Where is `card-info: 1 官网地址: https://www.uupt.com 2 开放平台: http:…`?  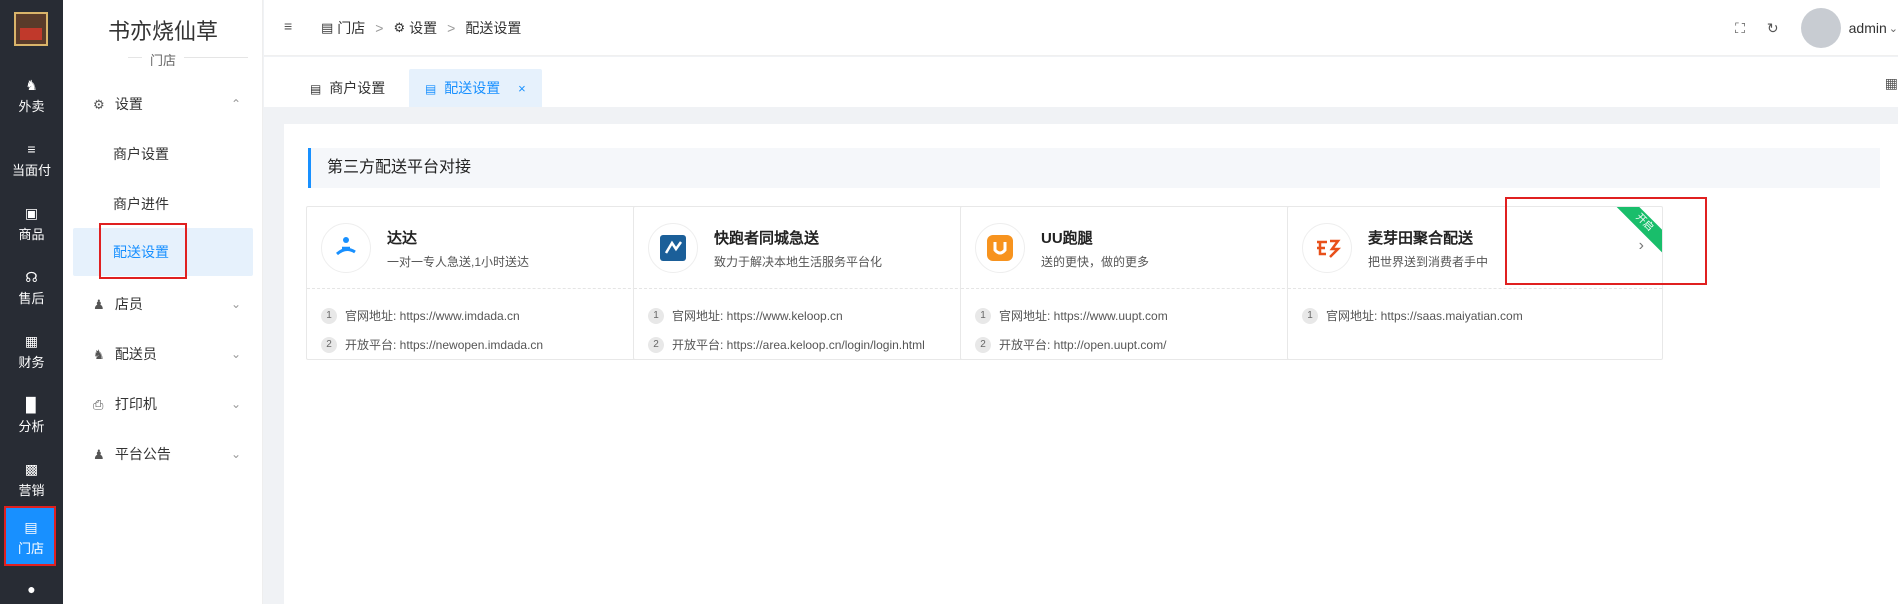
card-info: 1 官网地址: https://www.uupt.com 2 开放平台: http:… is located at coordinates (1071, 330).